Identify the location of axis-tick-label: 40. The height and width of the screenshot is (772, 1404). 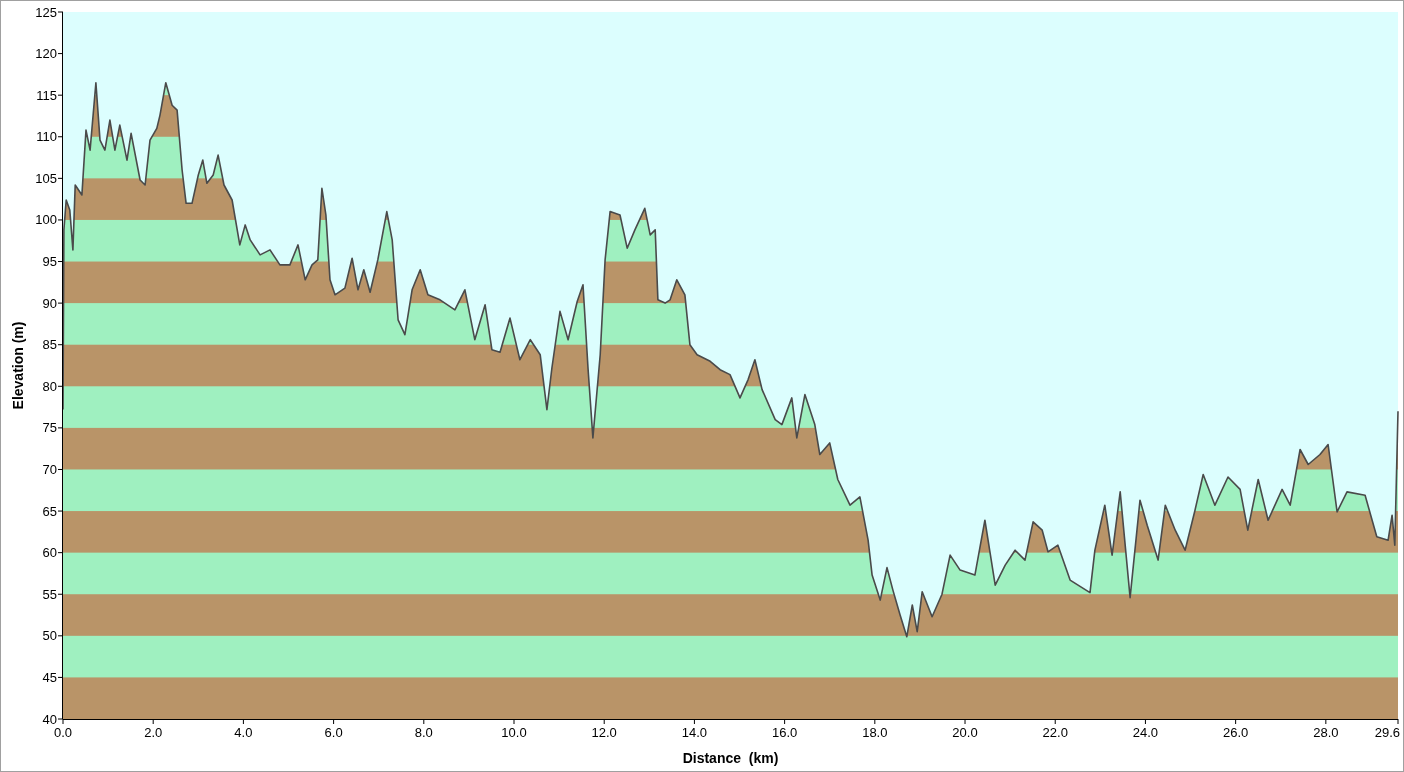
(49, 719).